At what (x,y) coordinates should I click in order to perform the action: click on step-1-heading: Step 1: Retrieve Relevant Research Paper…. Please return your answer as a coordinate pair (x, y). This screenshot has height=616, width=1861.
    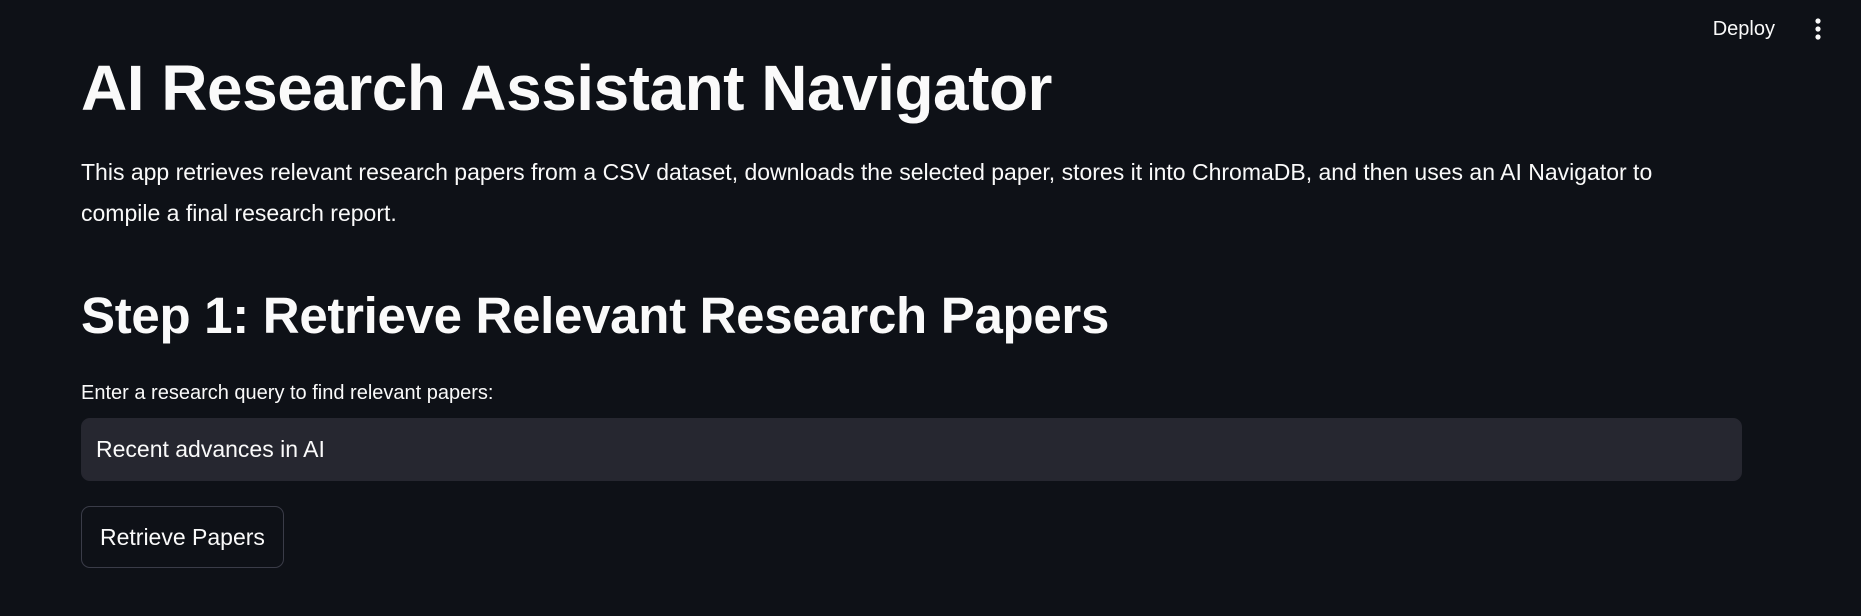
    Looking at the image, I should click on (595, 315).